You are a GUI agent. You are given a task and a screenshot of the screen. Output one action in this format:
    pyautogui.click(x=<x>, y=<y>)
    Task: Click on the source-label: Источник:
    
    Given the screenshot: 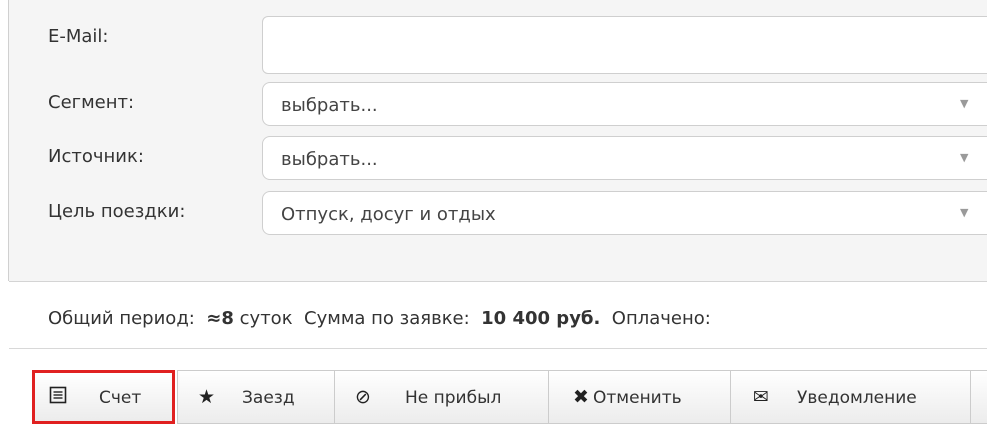 What is the action you would take?
    pyautogui.click(x=96, y=156)
    